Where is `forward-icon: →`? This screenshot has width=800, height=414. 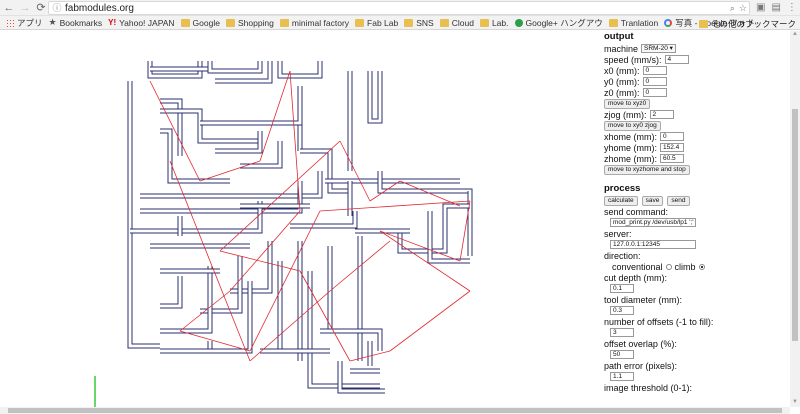
forward-icon: → is located at coordinates (25, 8).